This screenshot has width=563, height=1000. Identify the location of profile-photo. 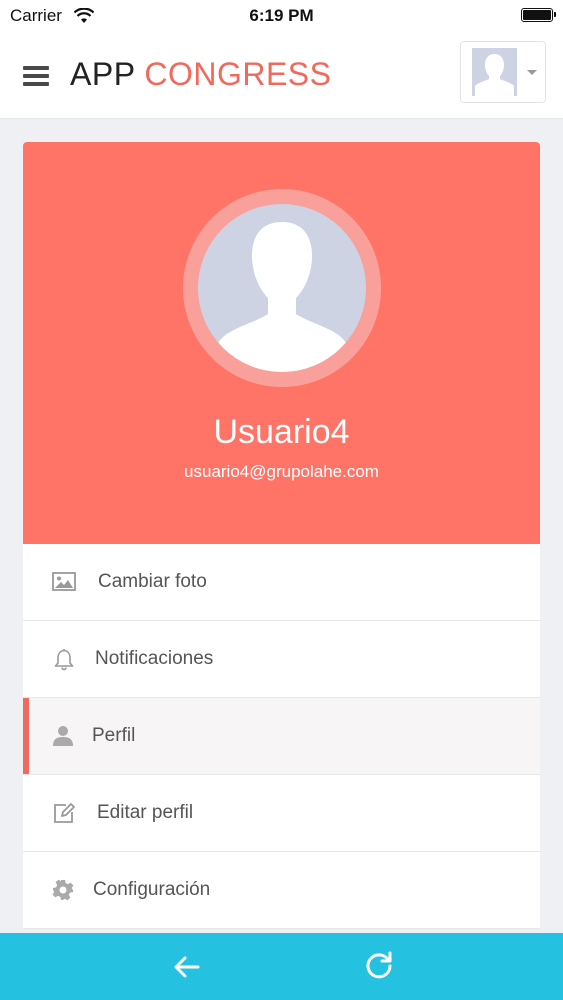
(282, 288).